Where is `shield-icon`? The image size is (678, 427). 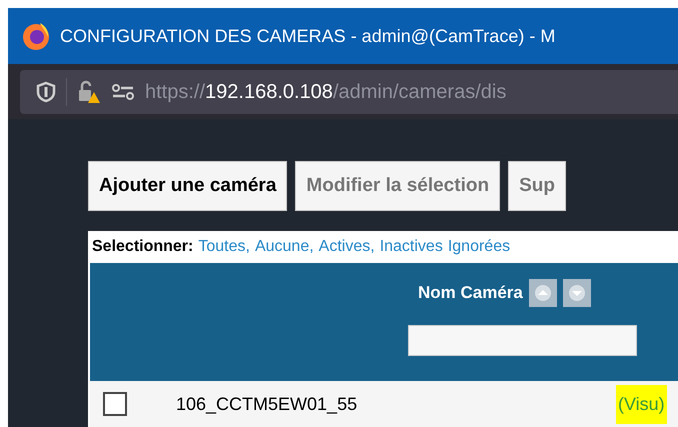 shield-icon is located at coordinates (46, 91).